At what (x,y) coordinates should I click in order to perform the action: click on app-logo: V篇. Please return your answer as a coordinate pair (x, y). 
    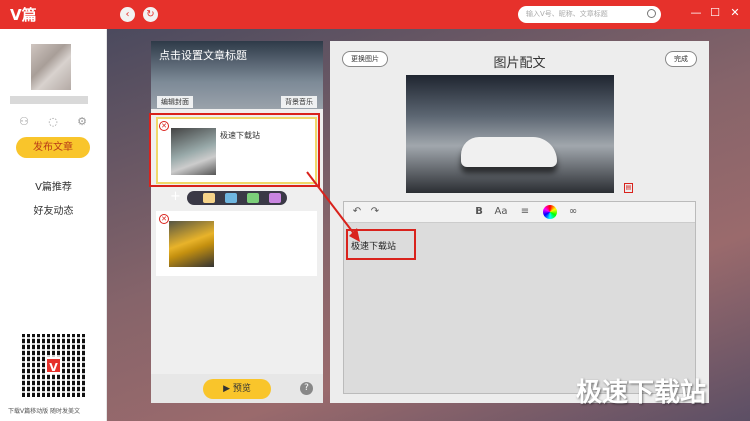
    Looking at the image, I should click on (23, 15).